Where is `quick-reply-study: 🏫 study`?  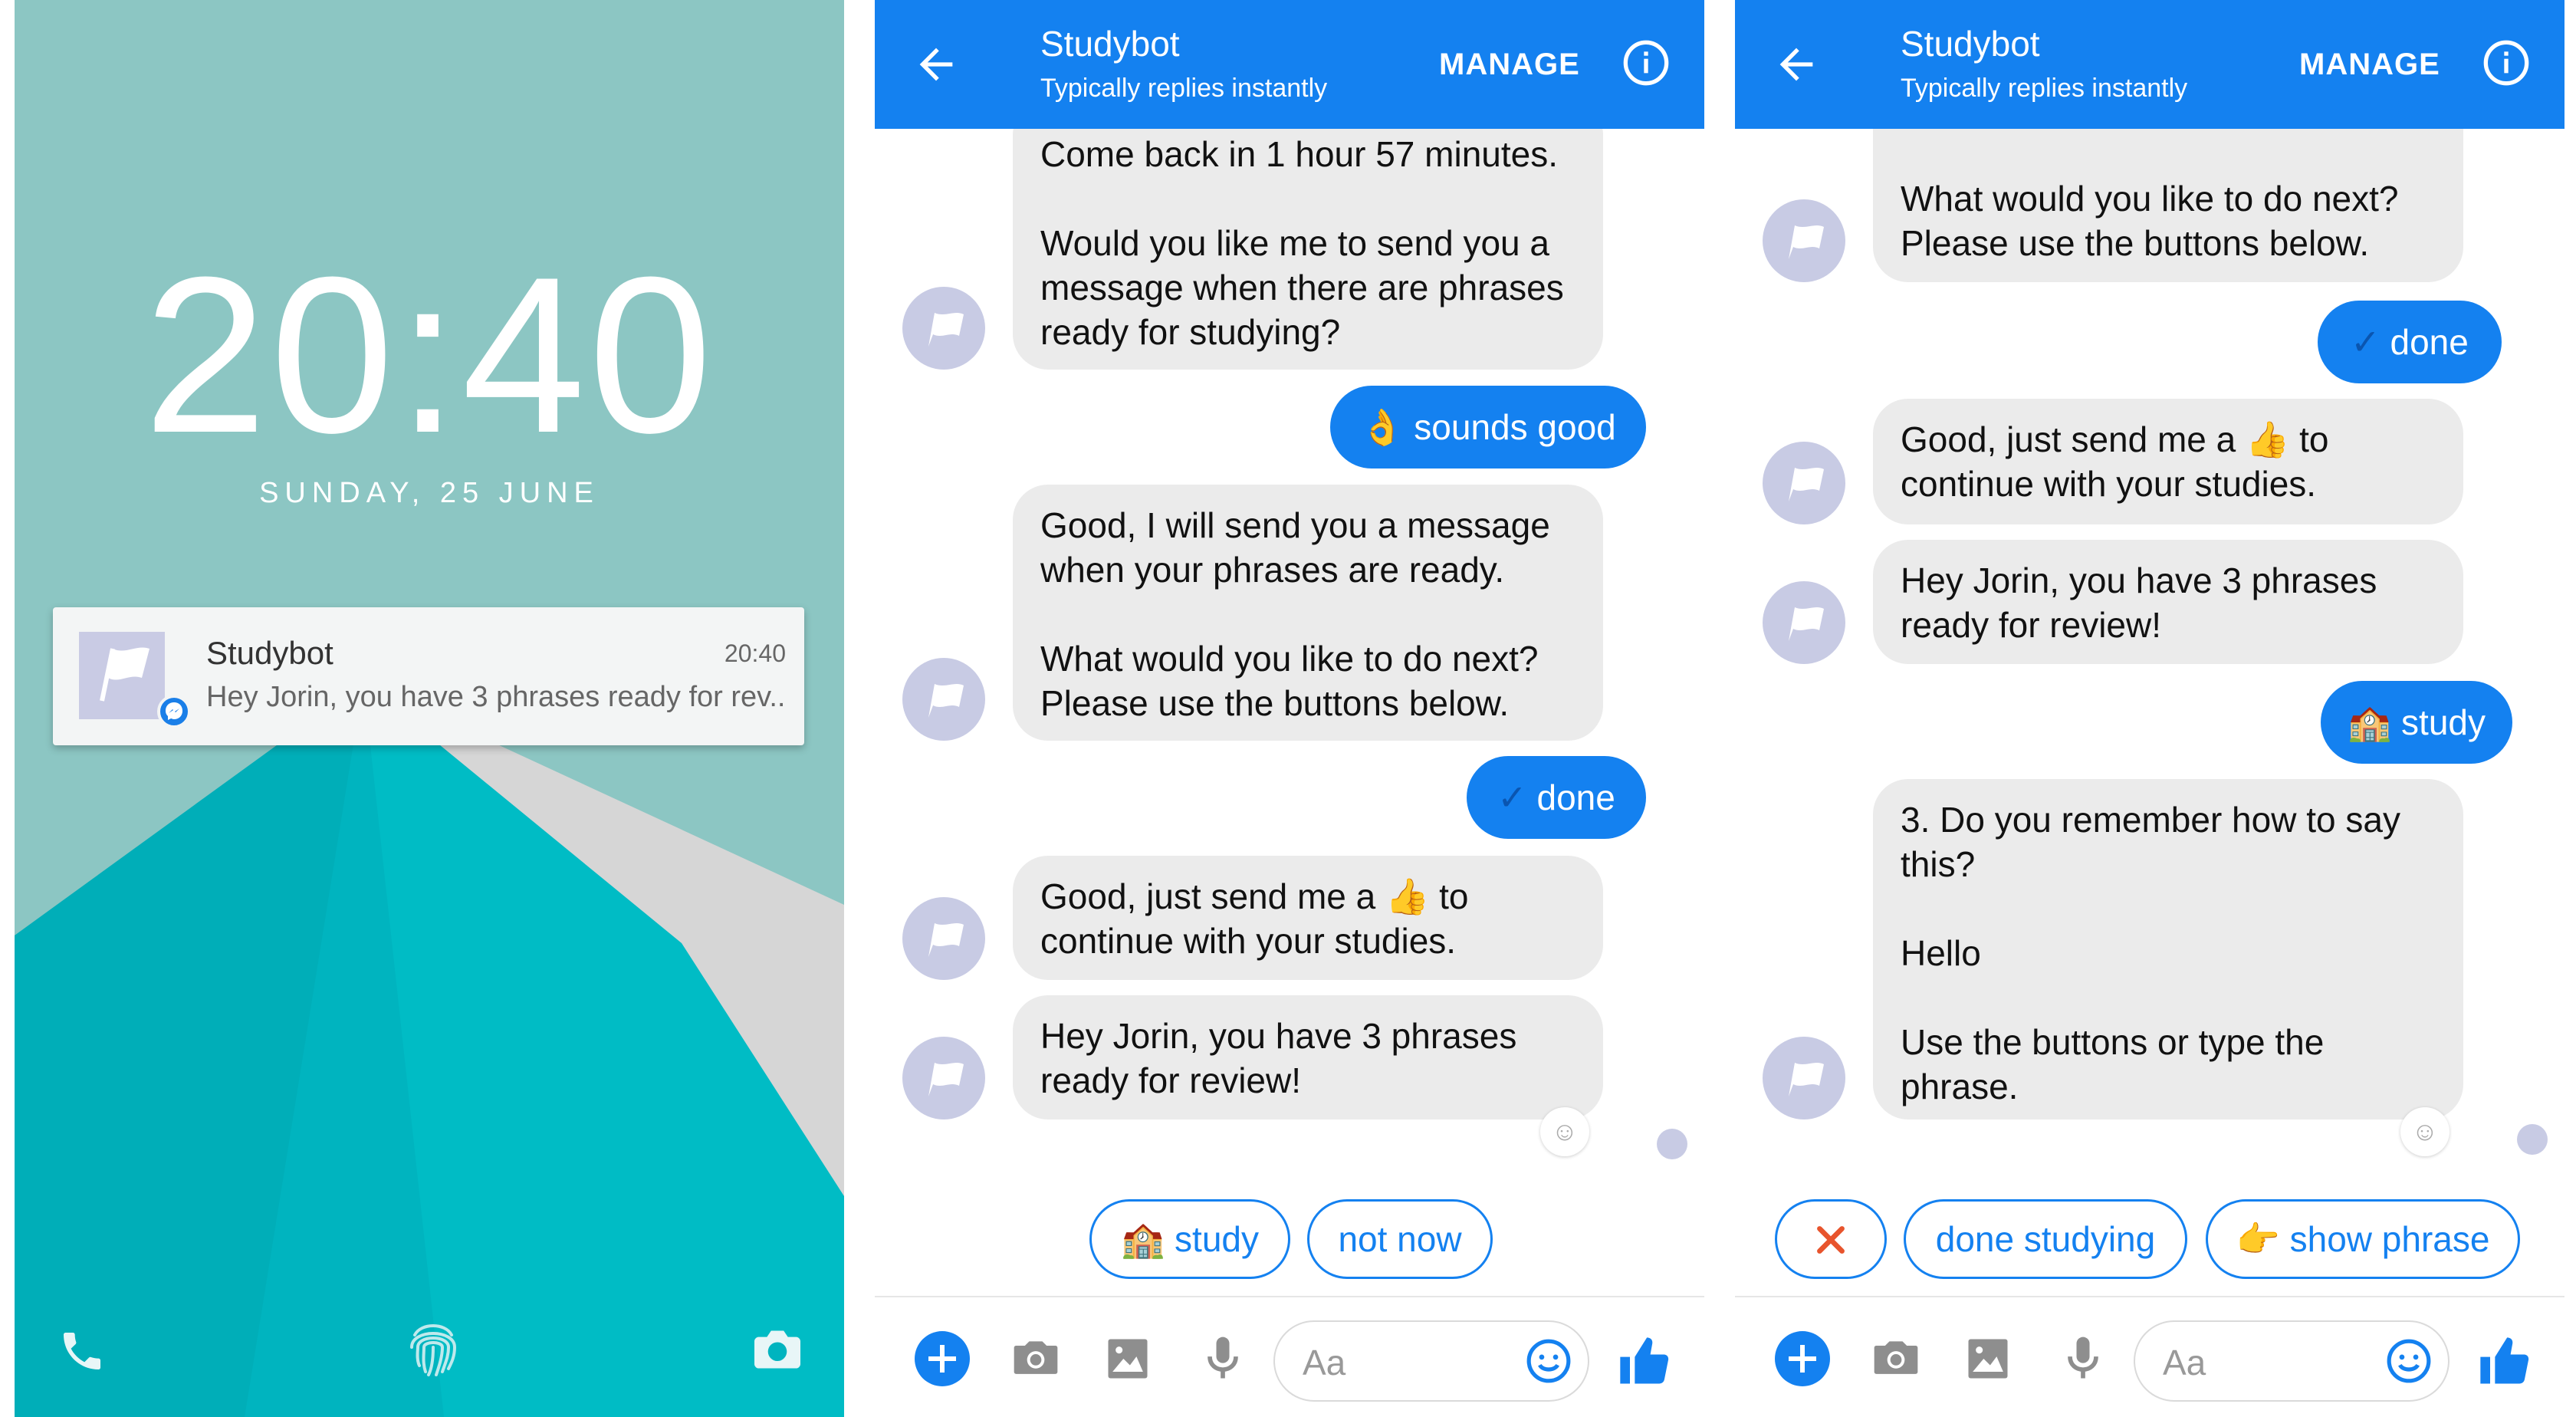
quick-reply-study: 🏫 study is located at coordinates (1189, 1239).